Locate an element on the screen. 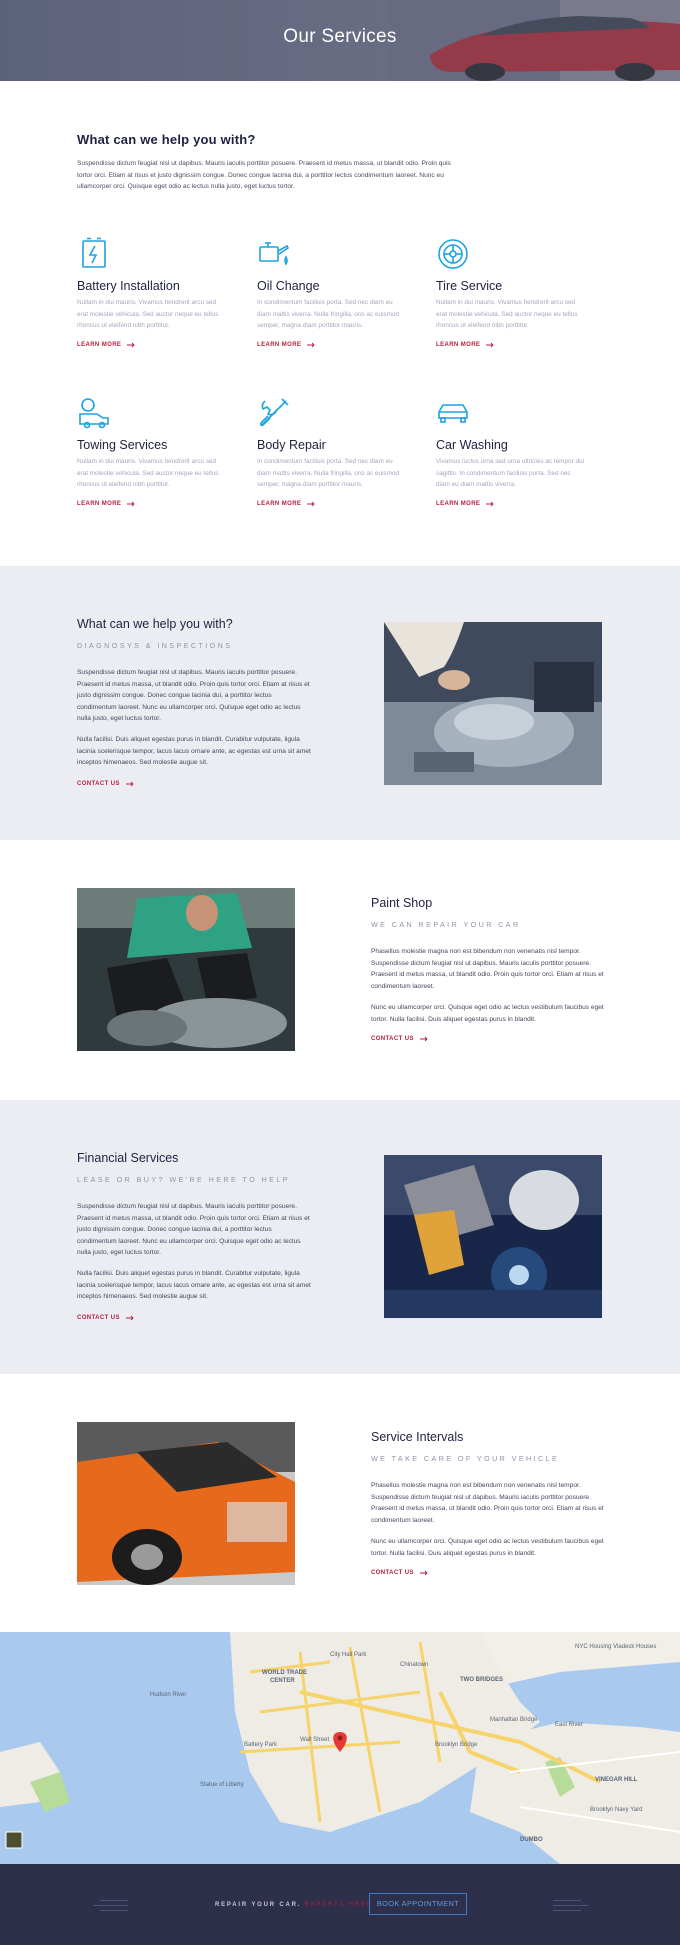 The height and width of the screenshot is (1945, 680). map-label: Battery Park is located at coordinates (261, 1745).